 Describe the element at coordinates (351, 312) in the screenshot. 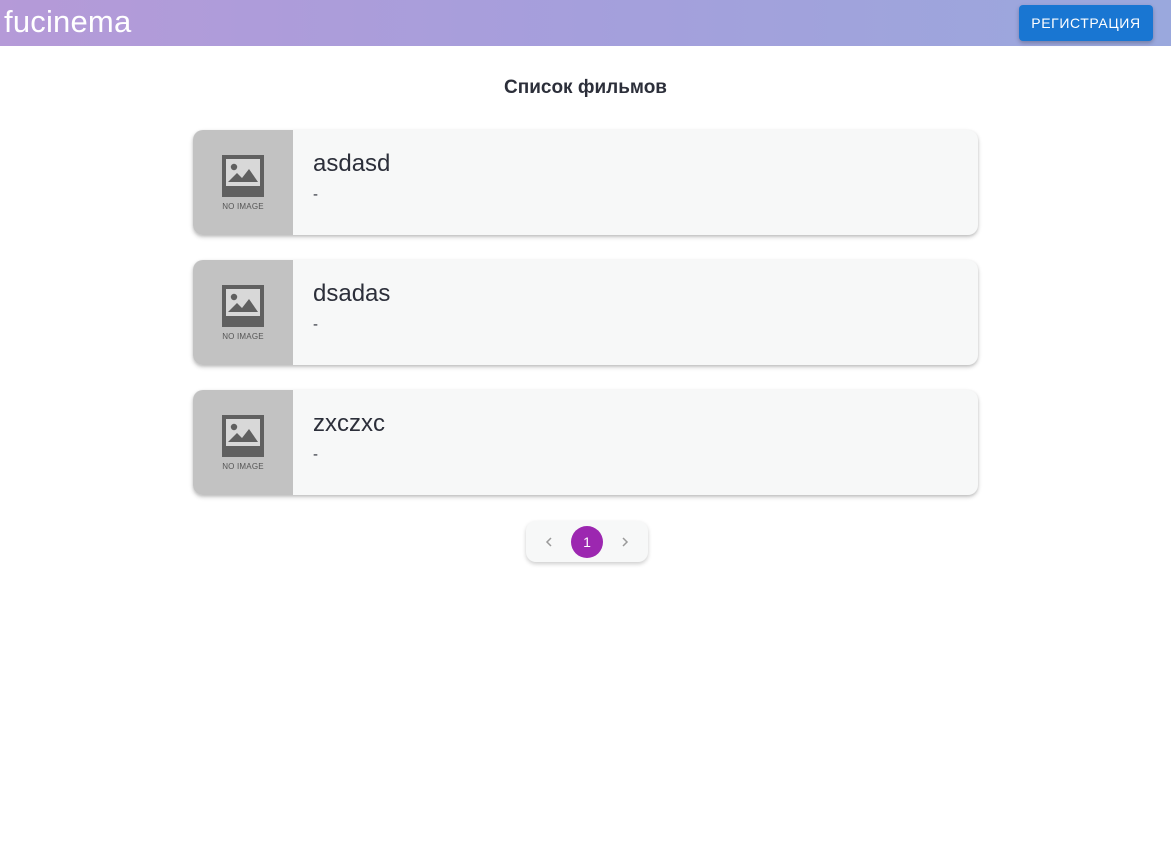

I see `film-info: dsadas -` at that location.